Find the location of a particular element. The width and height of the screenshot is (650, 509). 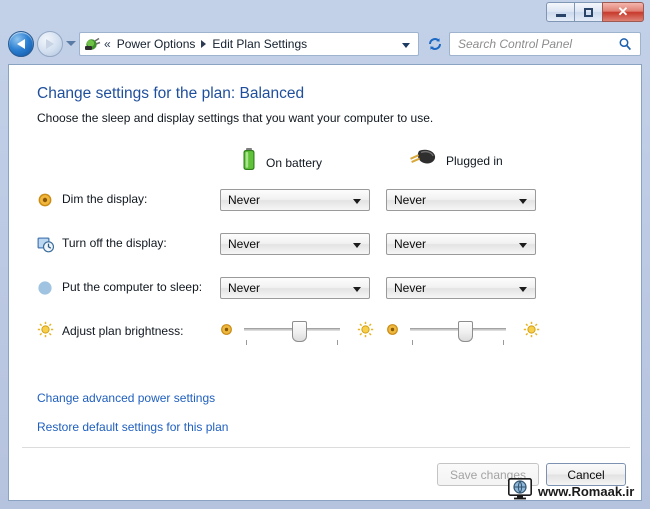

address-dropdown-icon is located at coordinates (406, 45).